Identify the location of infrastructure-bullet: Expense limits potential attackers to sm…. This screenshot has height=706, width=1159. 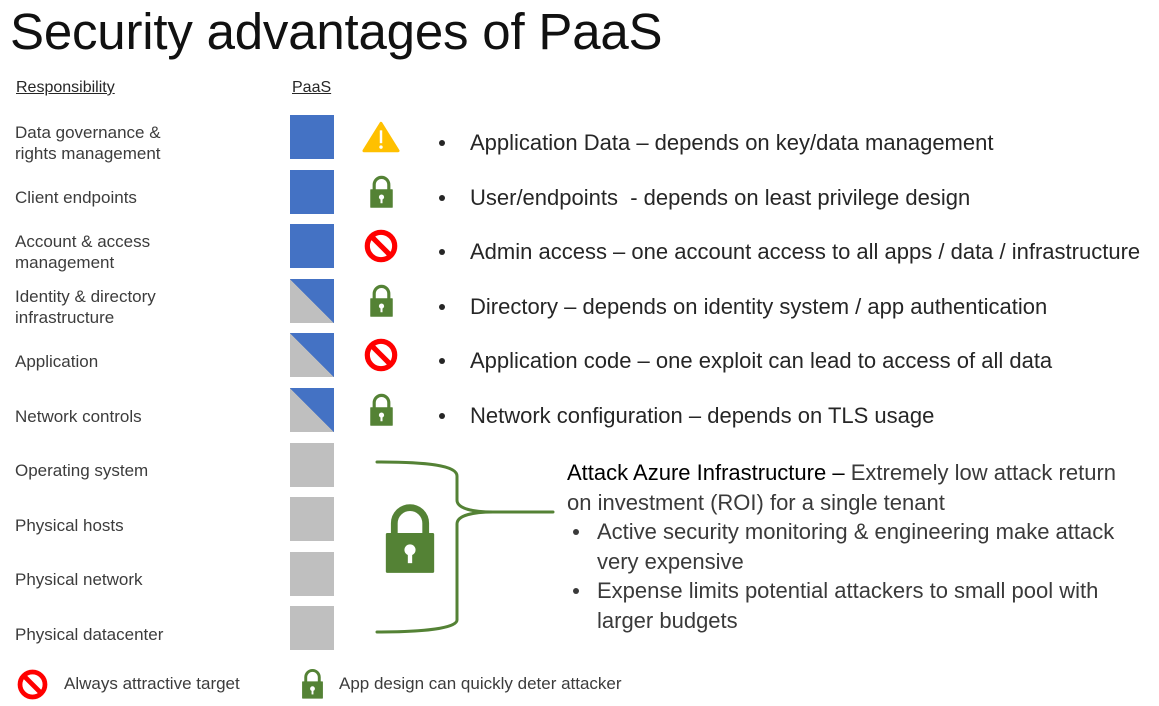
(853, 605).